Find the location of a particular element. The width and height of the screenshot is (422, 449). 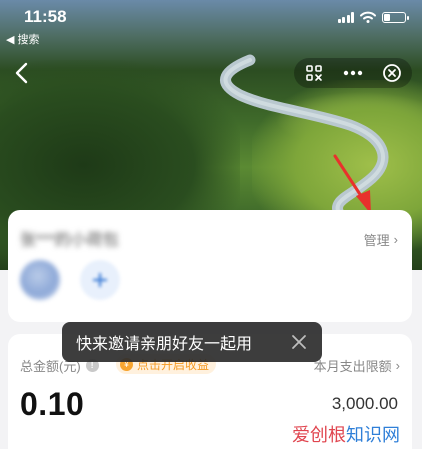

back-button is located at coordinates (22, 73).